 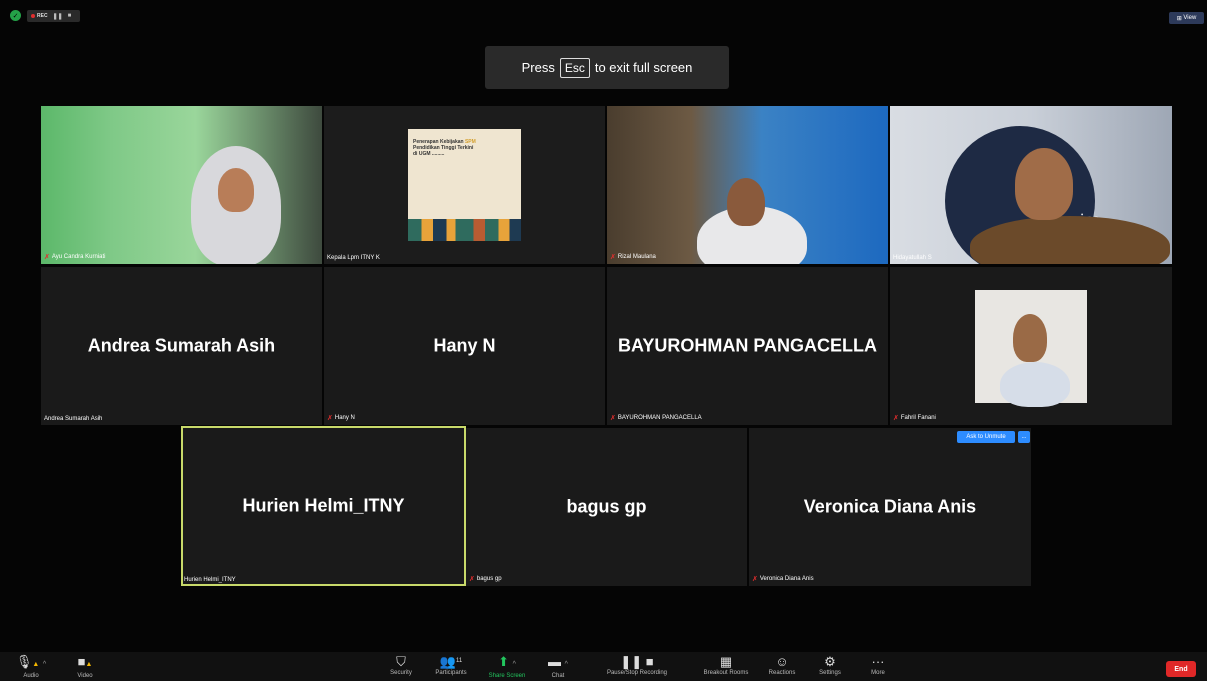 What do you see at coordinates (538, 67) in the screenshot?
I see `toast-prefix: Press` at bounding box center [538, 67].